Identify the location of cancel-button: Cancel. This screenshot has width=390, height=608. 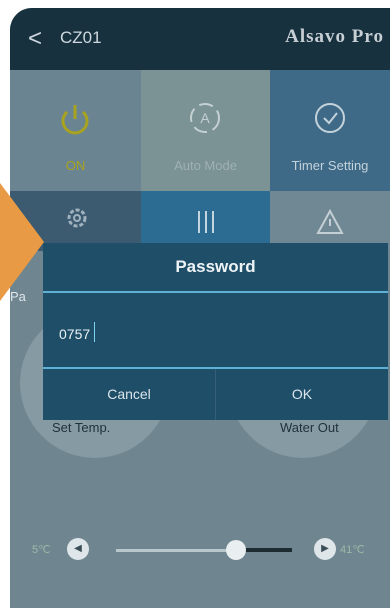
(129, 394).